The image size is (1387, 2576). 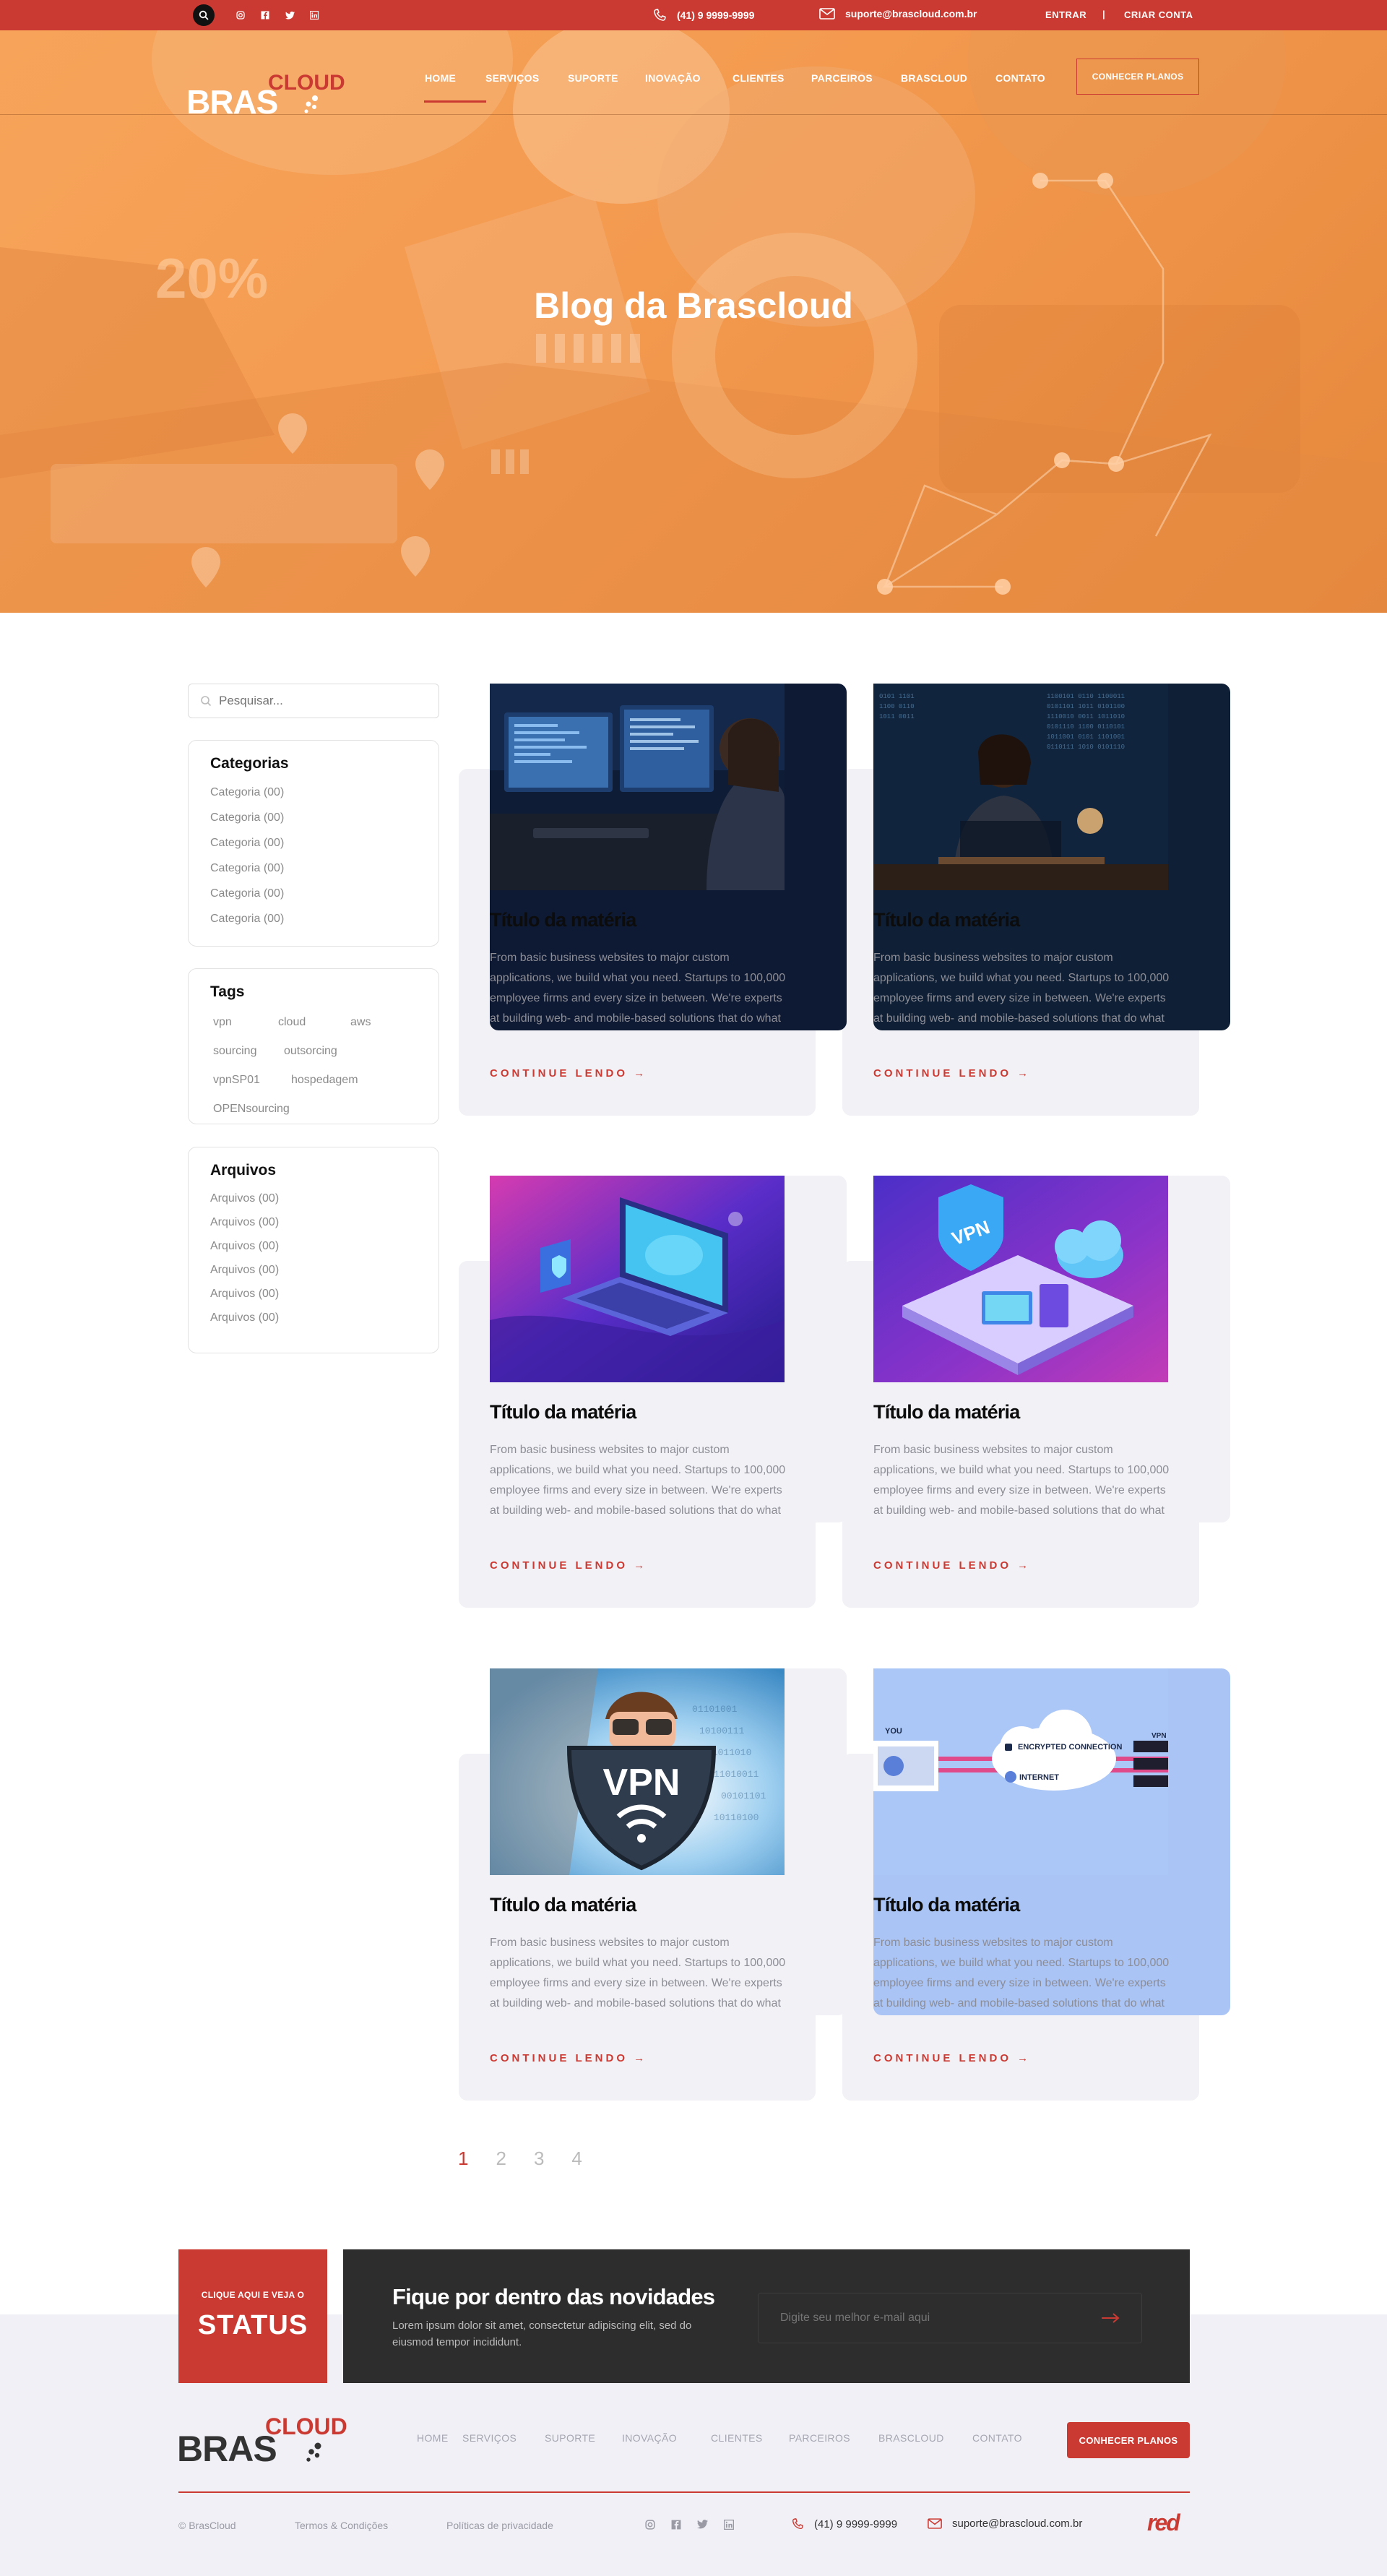 I want to click on footer-phone-text: (41) 9 9999-9999, so click(x=856, y=2523).